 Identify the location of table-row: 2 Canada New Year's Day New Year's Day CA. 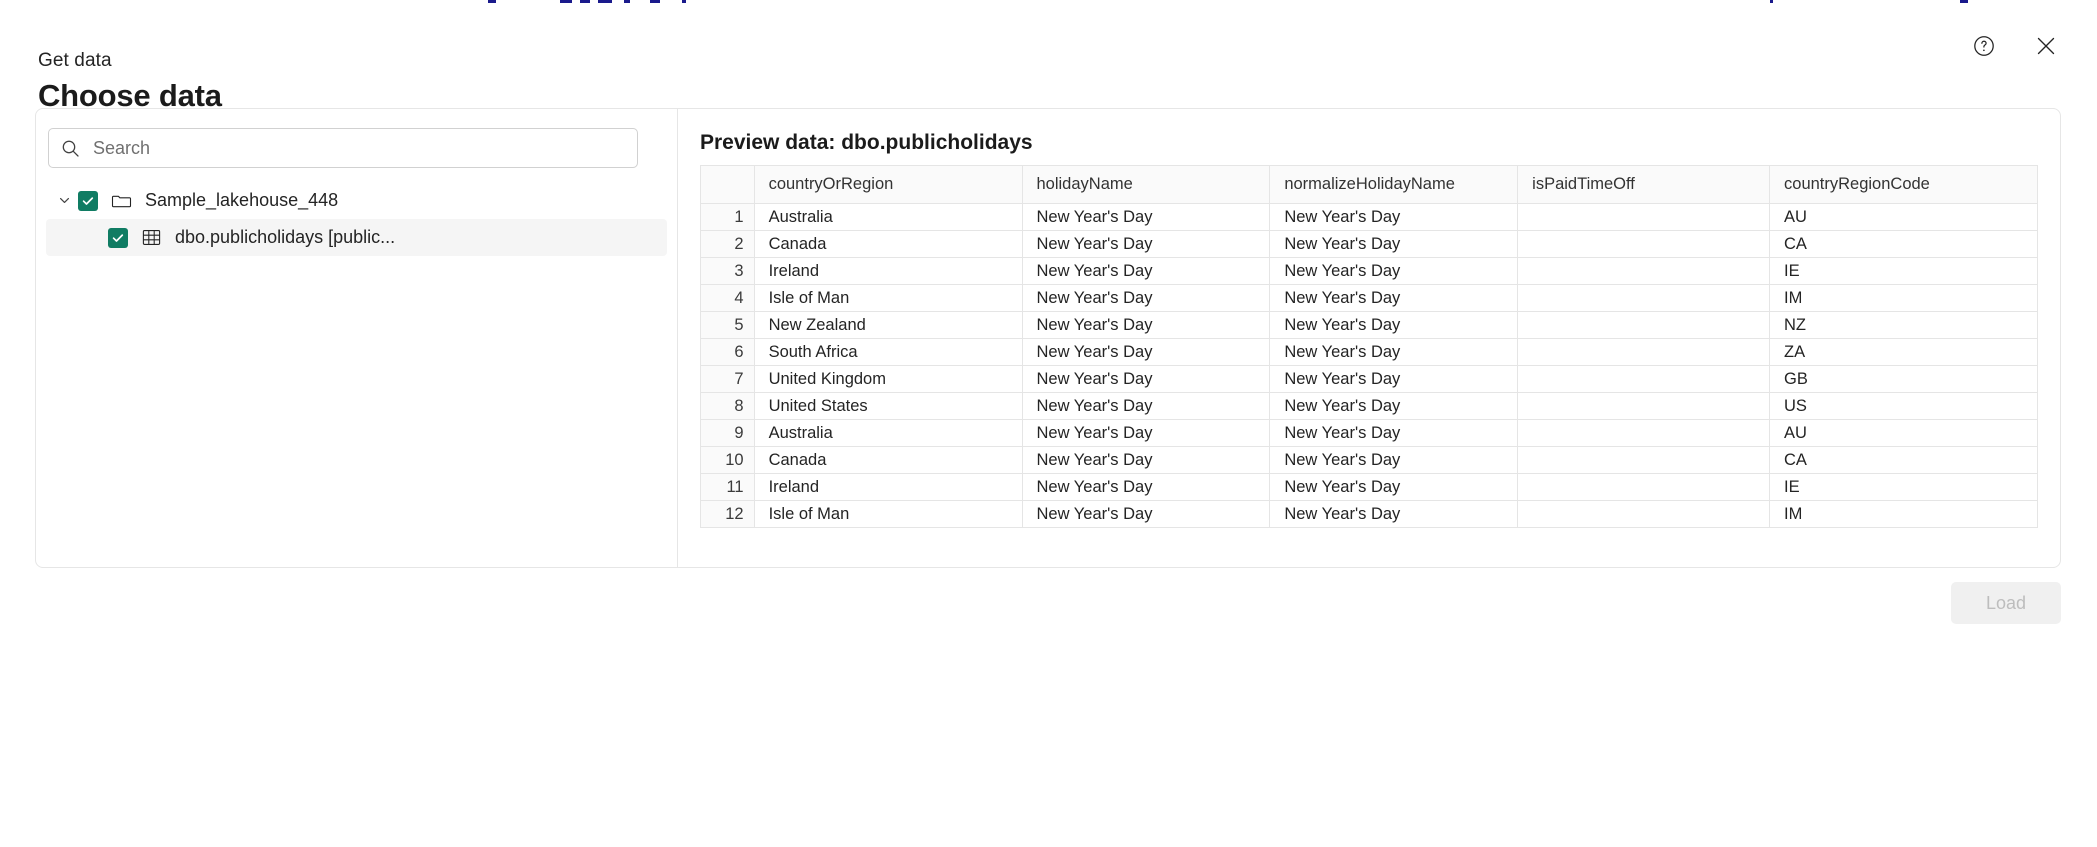
(1369, 244).